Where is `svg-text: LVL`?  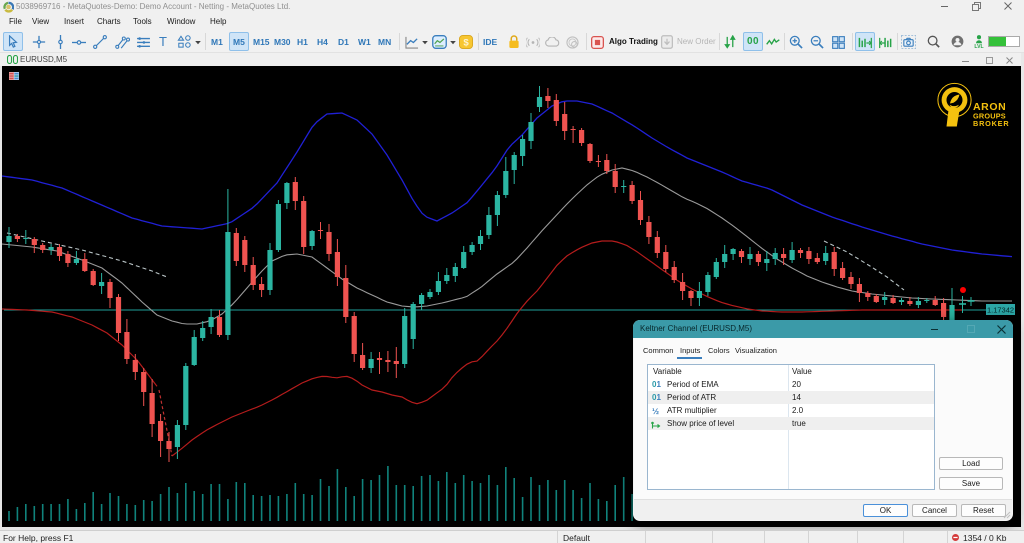
svg-text: LVL is located at coordinates (978, 46).